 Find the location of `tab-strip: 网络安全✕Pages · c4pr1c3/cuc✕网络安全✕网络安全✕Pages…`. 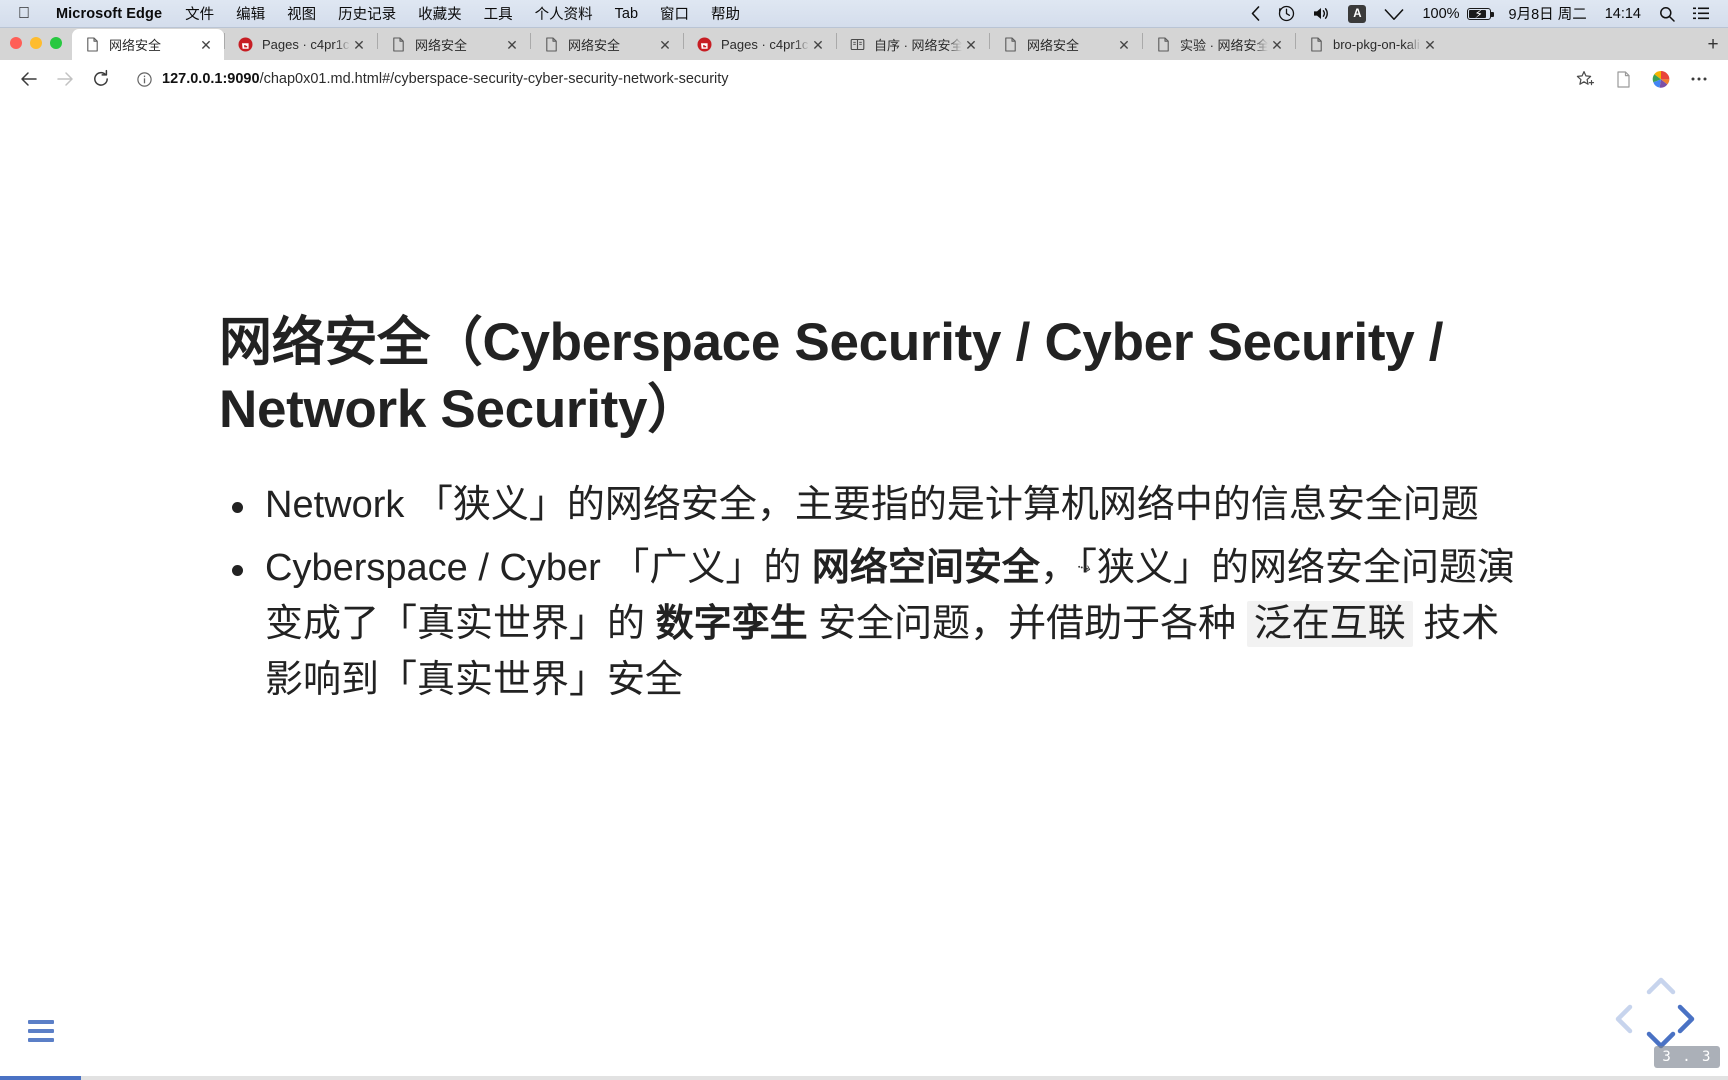

tab-strip: 网络安全✕Pages · c4pr1c3/cuc✕网络安全✕网络安全✕Pages… is located at coordinates (864, 44).